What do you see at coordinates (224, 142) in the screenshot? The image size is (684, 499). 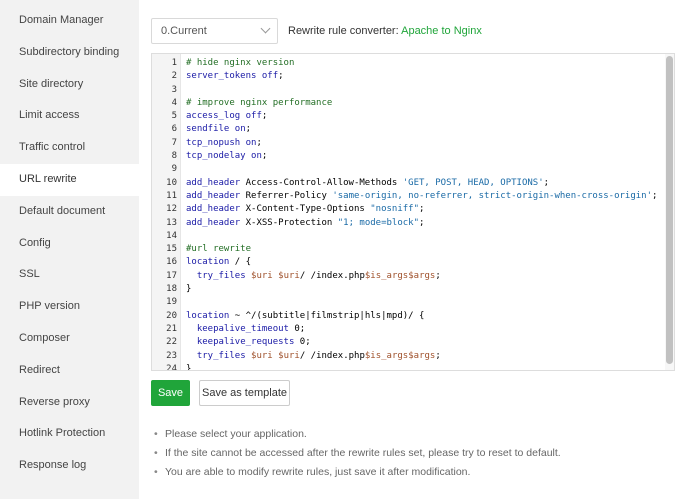 I see `code-text: tcp_nopush on;` at bounding box center [224, 142].